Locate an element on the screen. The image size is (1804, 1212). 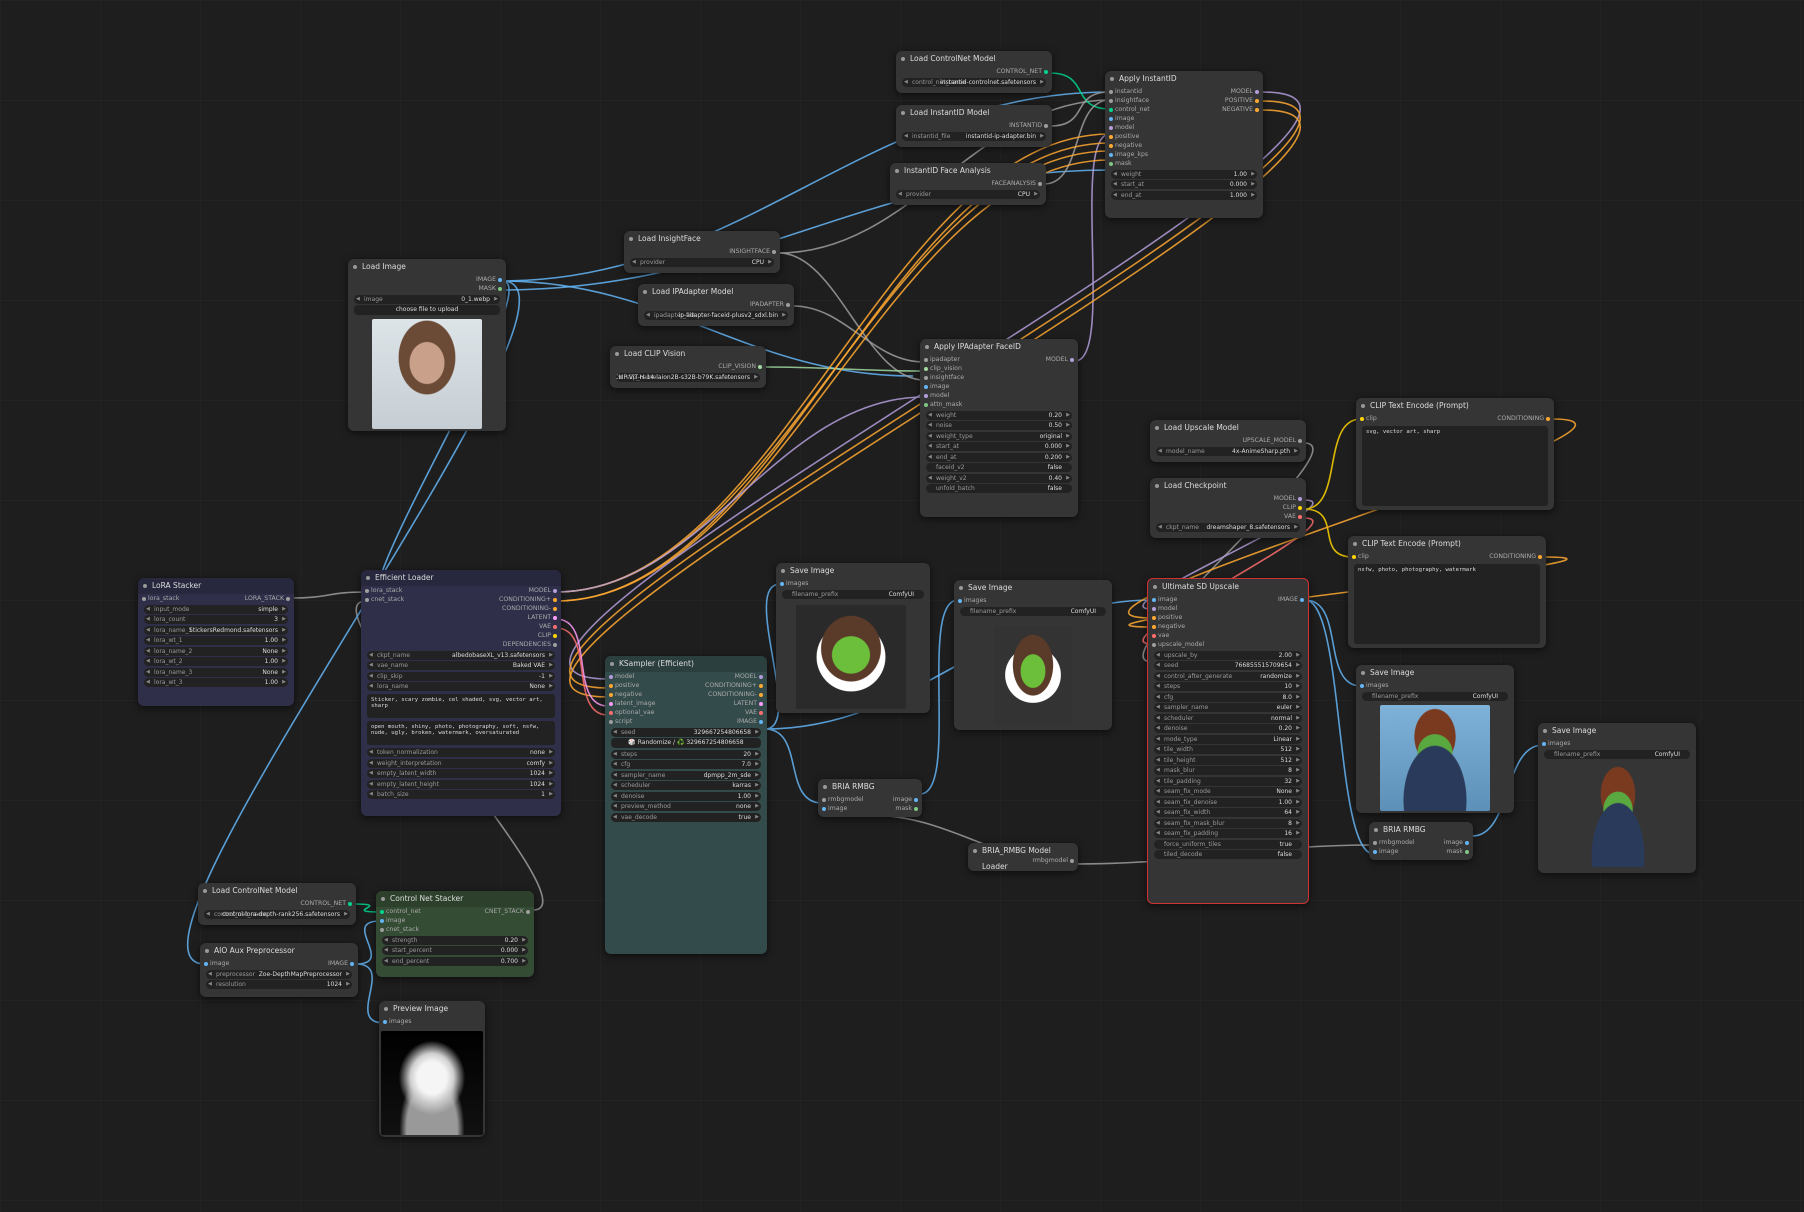
widget-weight: weight0.20 is located at coordinates (999, 415).